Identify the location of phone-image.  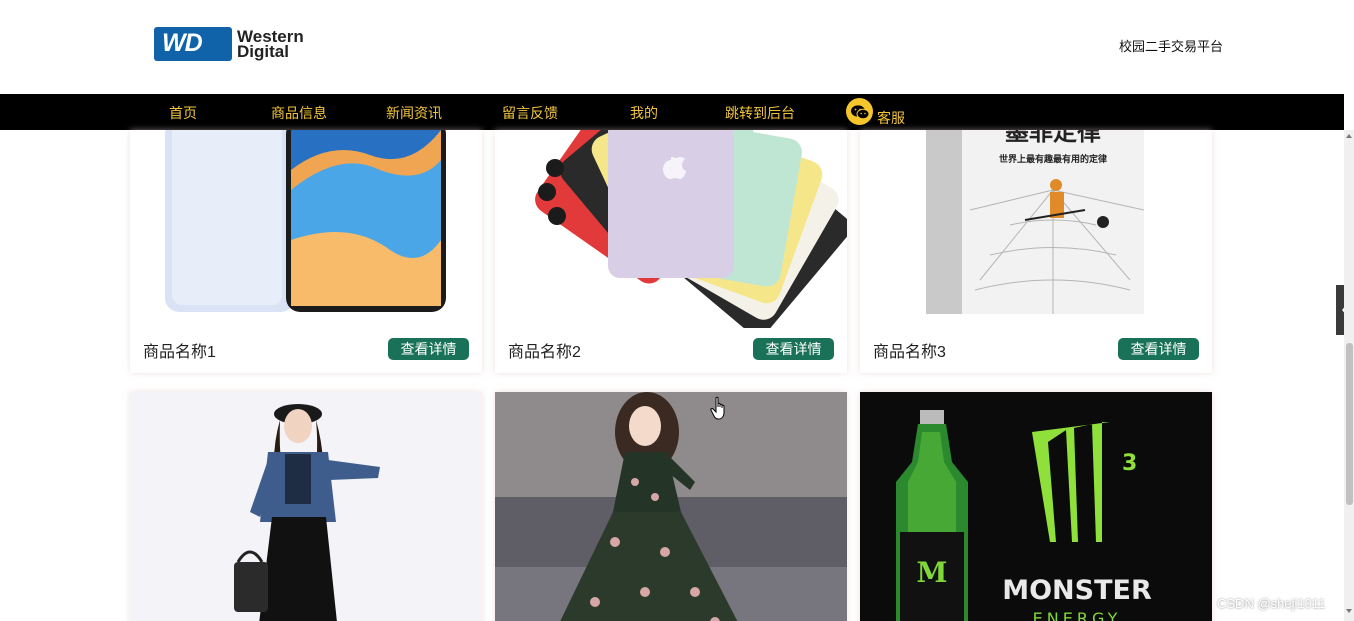
(306, 229).